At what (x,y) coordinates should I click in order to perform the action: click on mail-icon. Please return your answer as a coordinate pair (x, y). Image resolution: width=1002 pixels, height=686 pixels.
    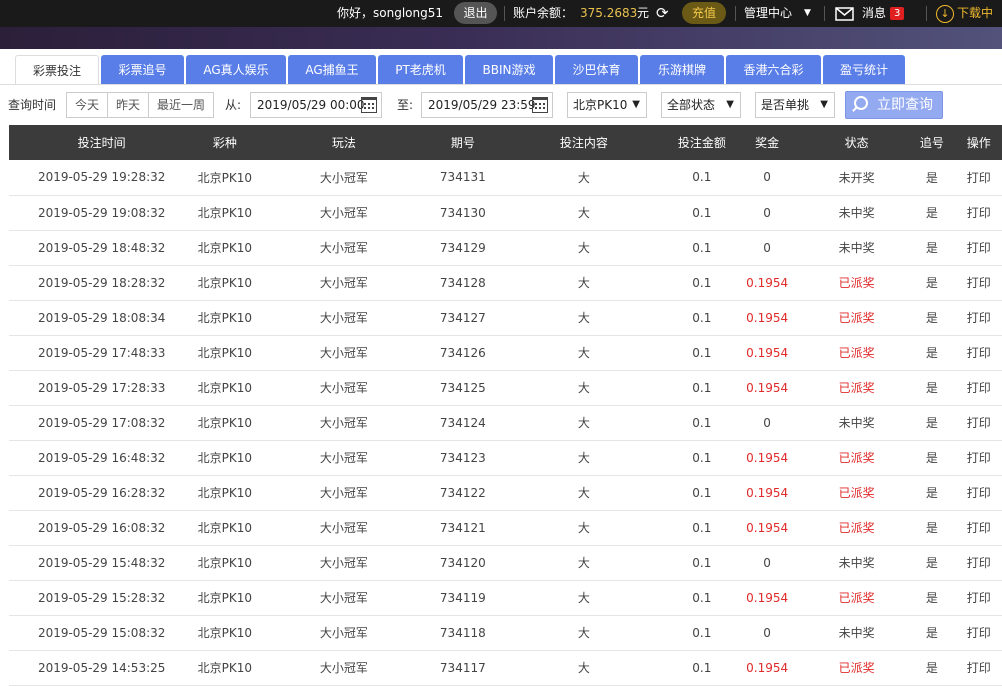
    Looking at the image, I should click on (844, 13).